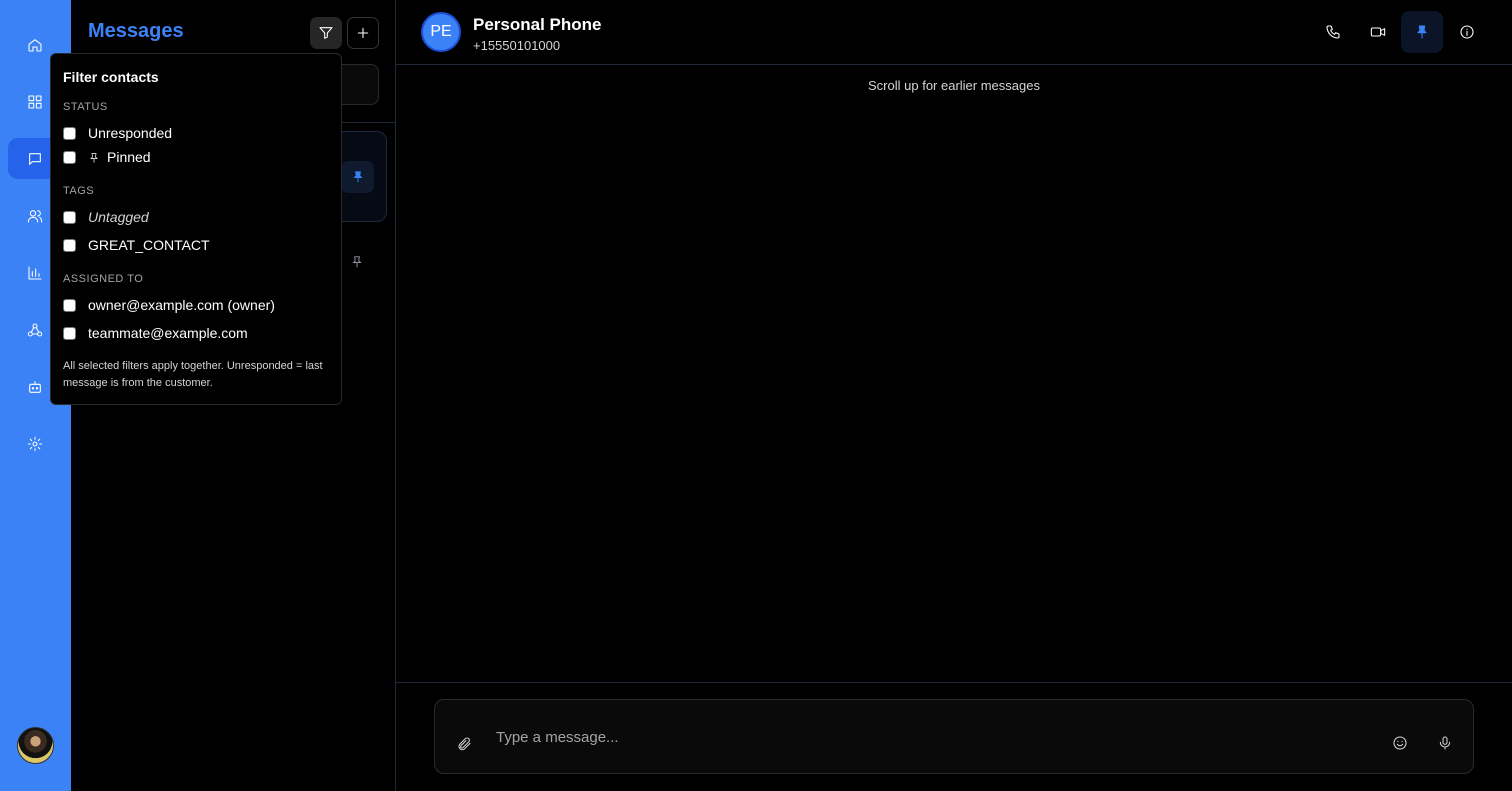 The height and width of the screenshot is (791, 1512). I want to click on filter-option-pinned: Pinned, so click(107, 157).